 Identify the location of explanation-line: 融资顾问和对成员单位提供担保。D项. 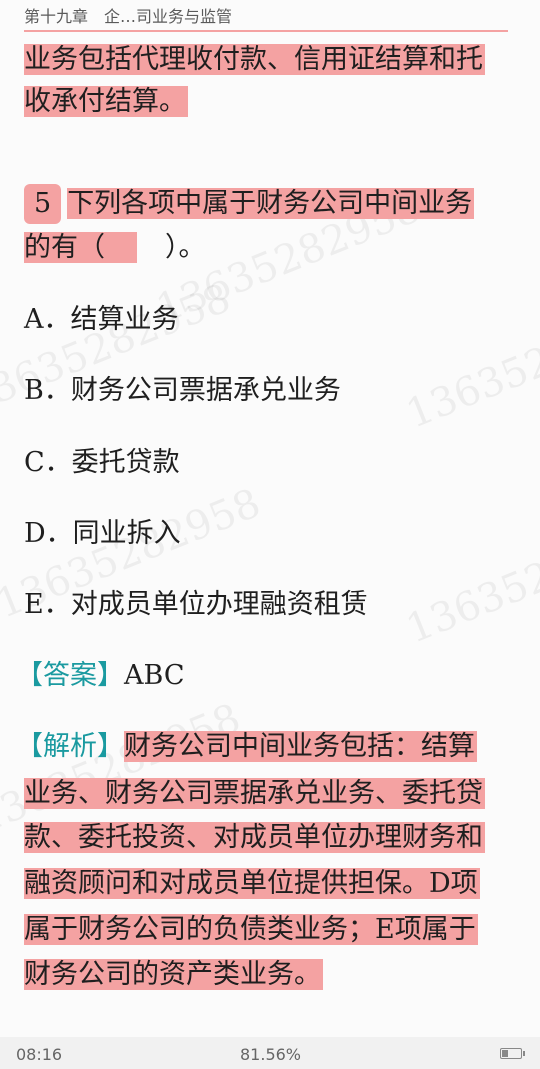
(252, 883).